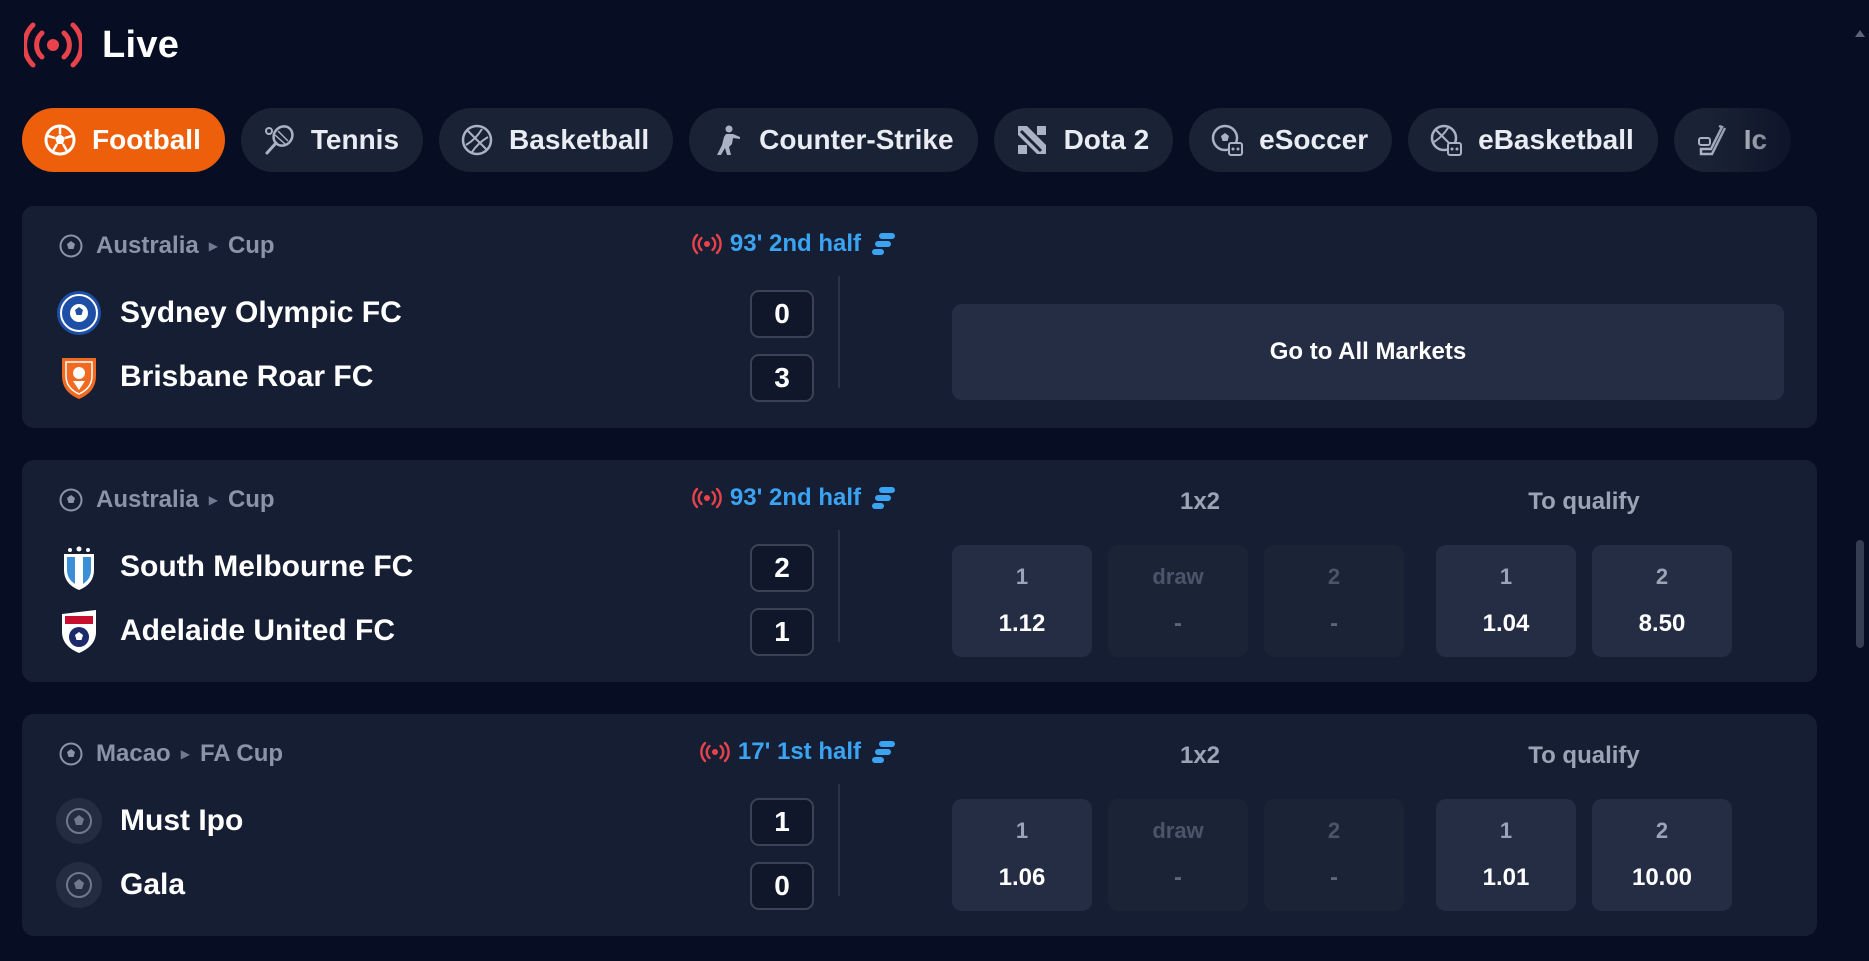 Image resolution: width=1869 pixels, height=961 pixels. I want to click on home-team: Sydney Olympic FC, so click(229, 313).